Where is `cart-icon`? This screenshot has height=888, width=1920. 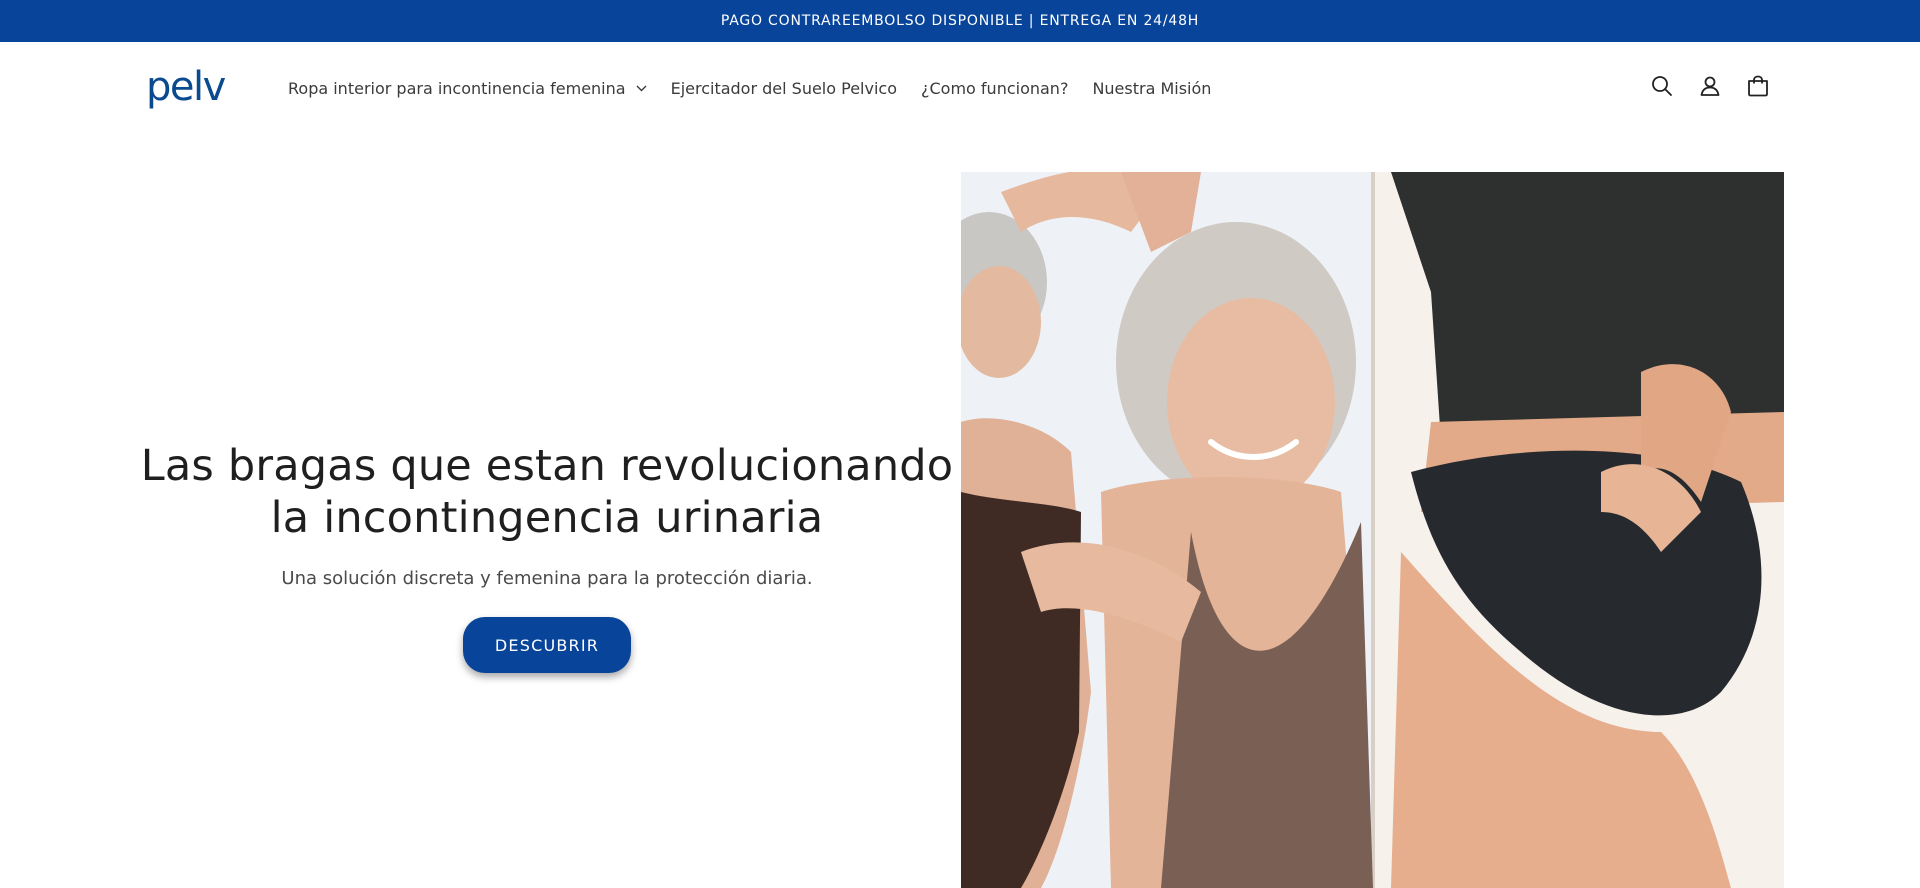 cart-icon is located at coordinates (1758, 88).